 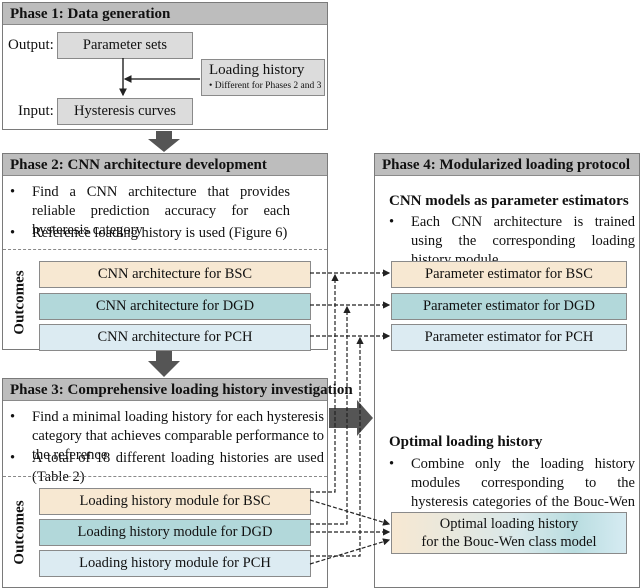 What do you see at coordinates (164, 141) in the screenshot?
I see `phase1-to-phase2-arrow` at bounding box center [164, 141].